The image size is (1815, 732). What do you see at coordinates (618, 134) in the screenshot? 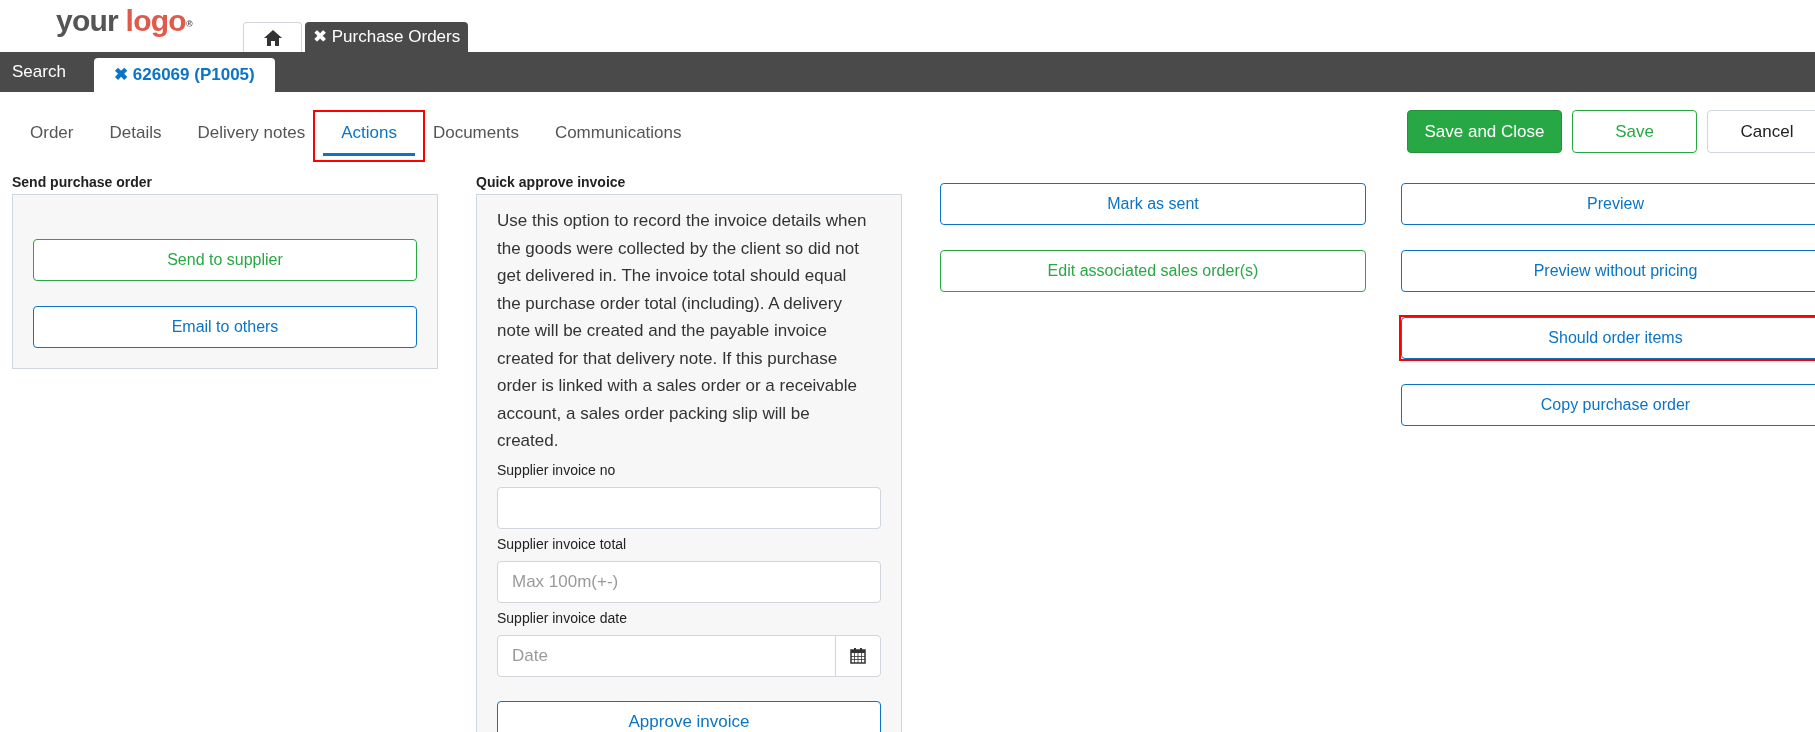
I see `nav-tab: Communications` at bounding box center [618, 134].